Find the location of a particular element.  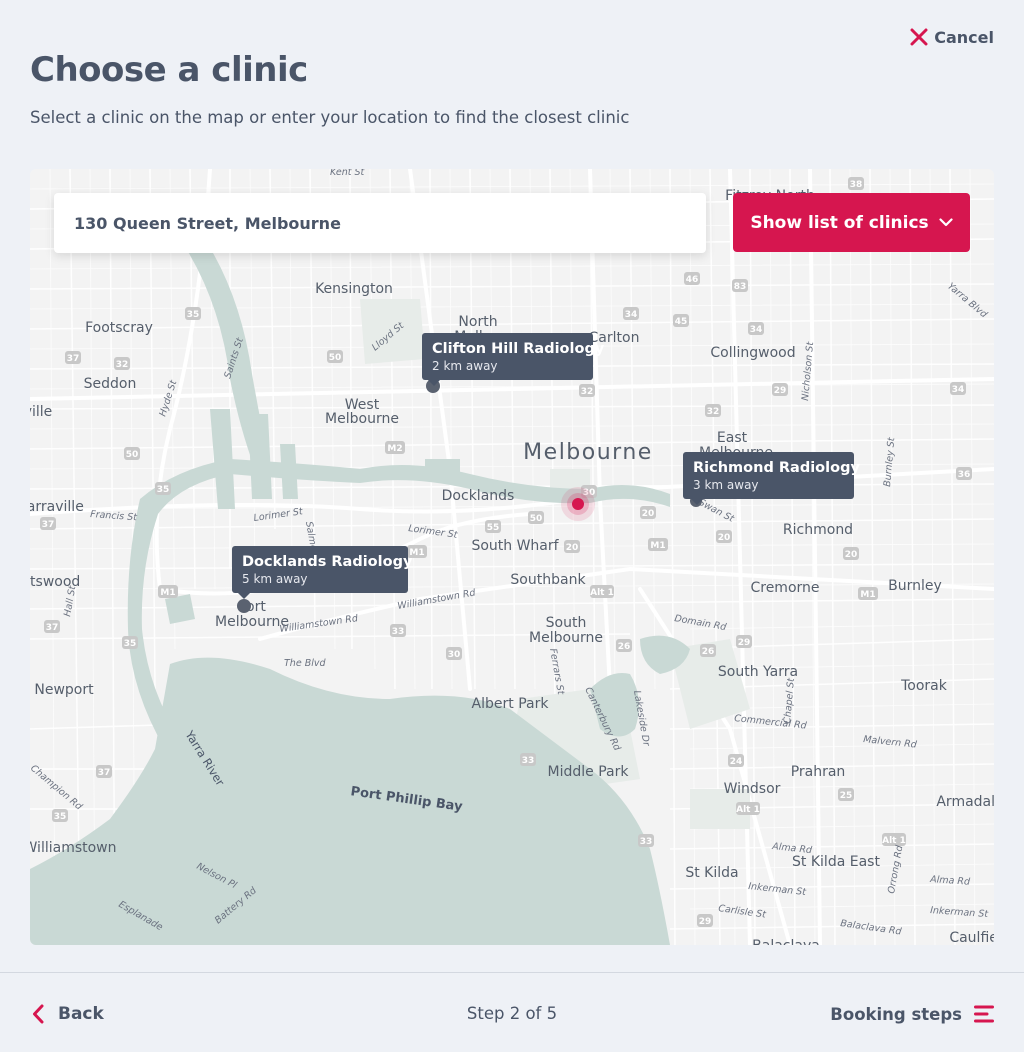

svg-text: Southbank is located at coordinates (548, 580).